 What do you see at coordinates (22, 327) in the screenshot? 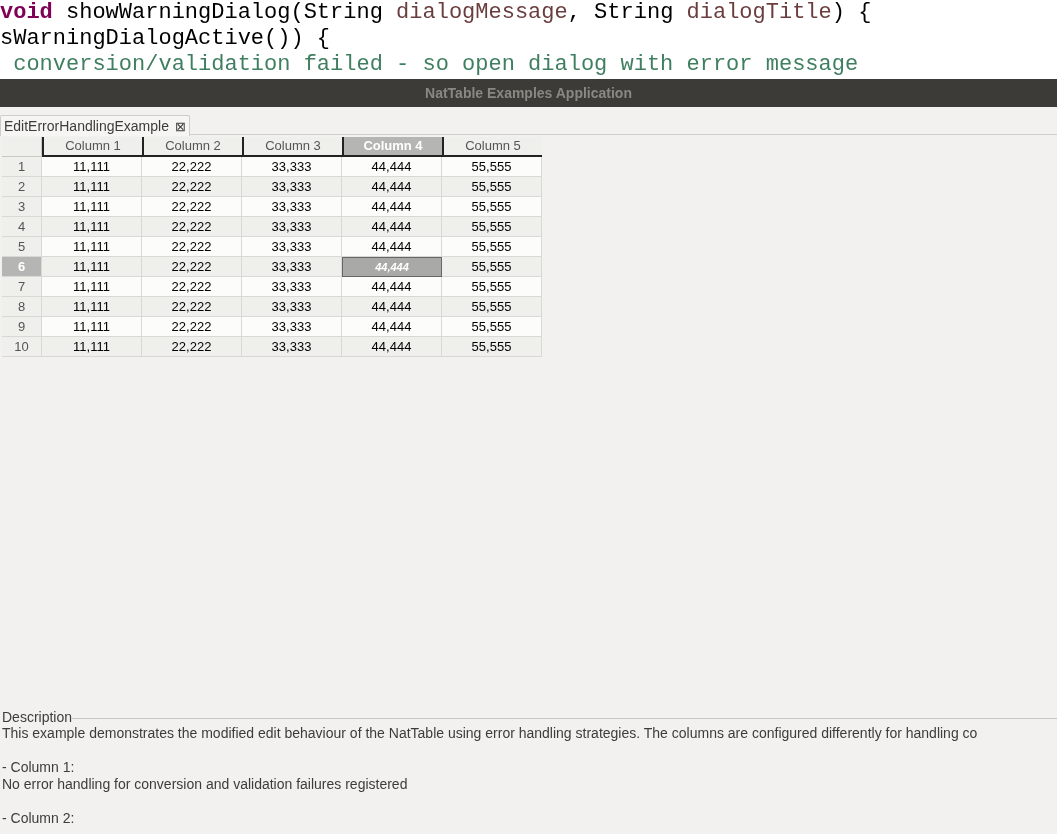
I see `row-header: 9` at bounding box center [22, 327].